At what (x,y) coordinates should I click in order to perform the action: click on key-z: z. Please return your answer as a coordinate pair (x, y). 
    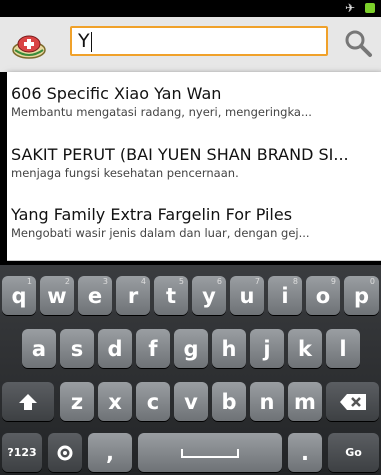
    Looking at the image, I should click on (77, 401).